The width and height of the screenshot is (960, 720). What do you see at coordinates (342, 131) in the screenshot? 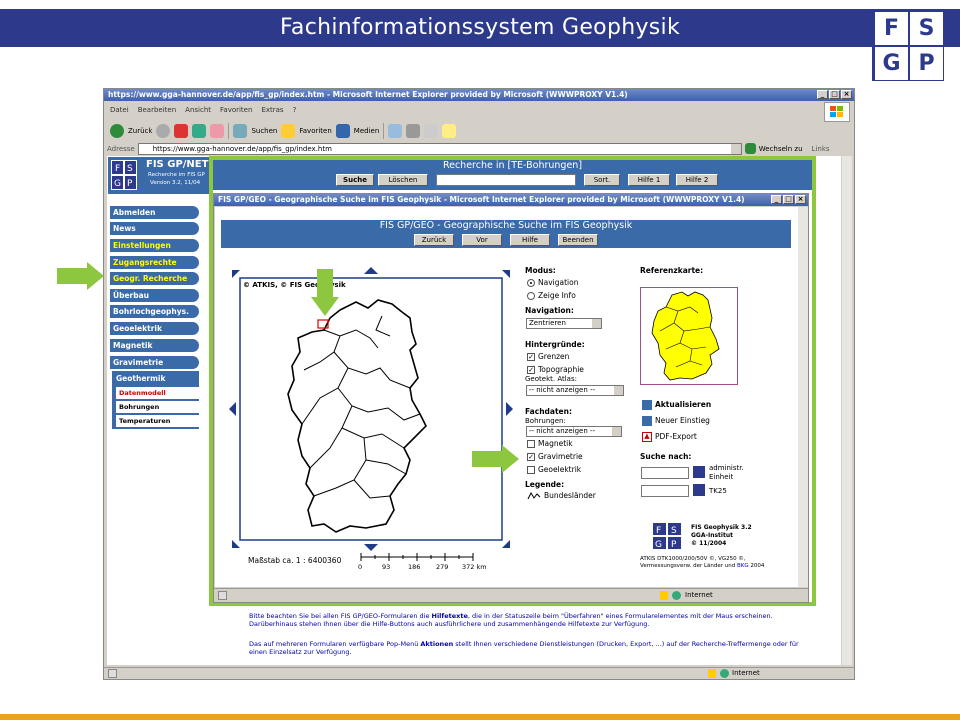
I see `media-icon` at bounding box center [342, 131].